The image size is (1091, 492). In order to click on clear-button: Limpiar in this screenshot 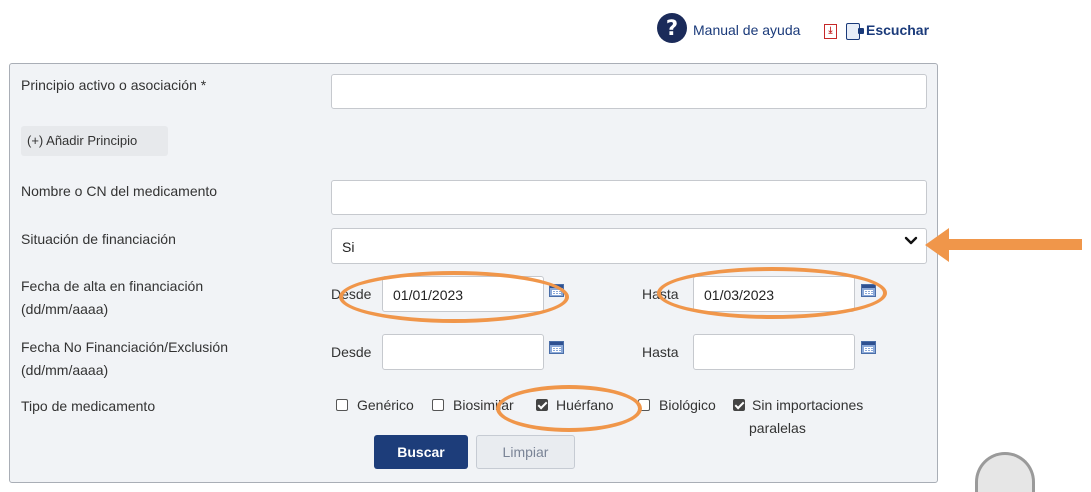, I will do `click(525, 452)`.